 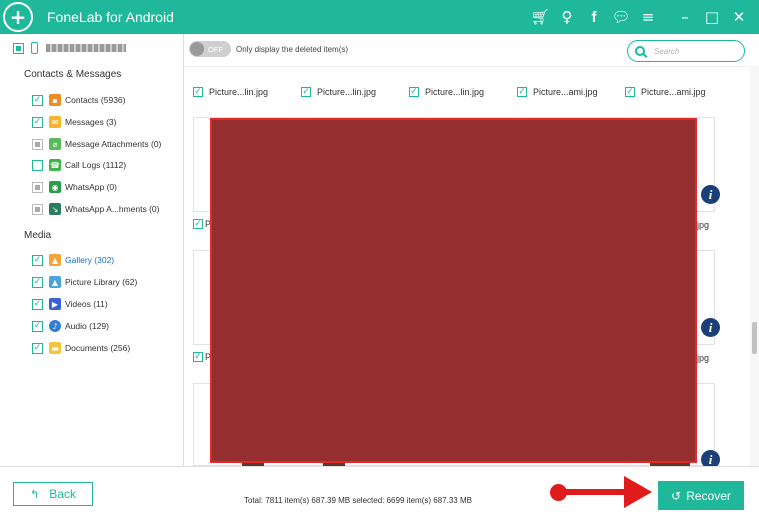 What do you see at coordinates (70, 326) in the screenshot?
I see `sidebar-item-audio: ✓ ♪ Audio (129)` at bounding box center [70, 326].